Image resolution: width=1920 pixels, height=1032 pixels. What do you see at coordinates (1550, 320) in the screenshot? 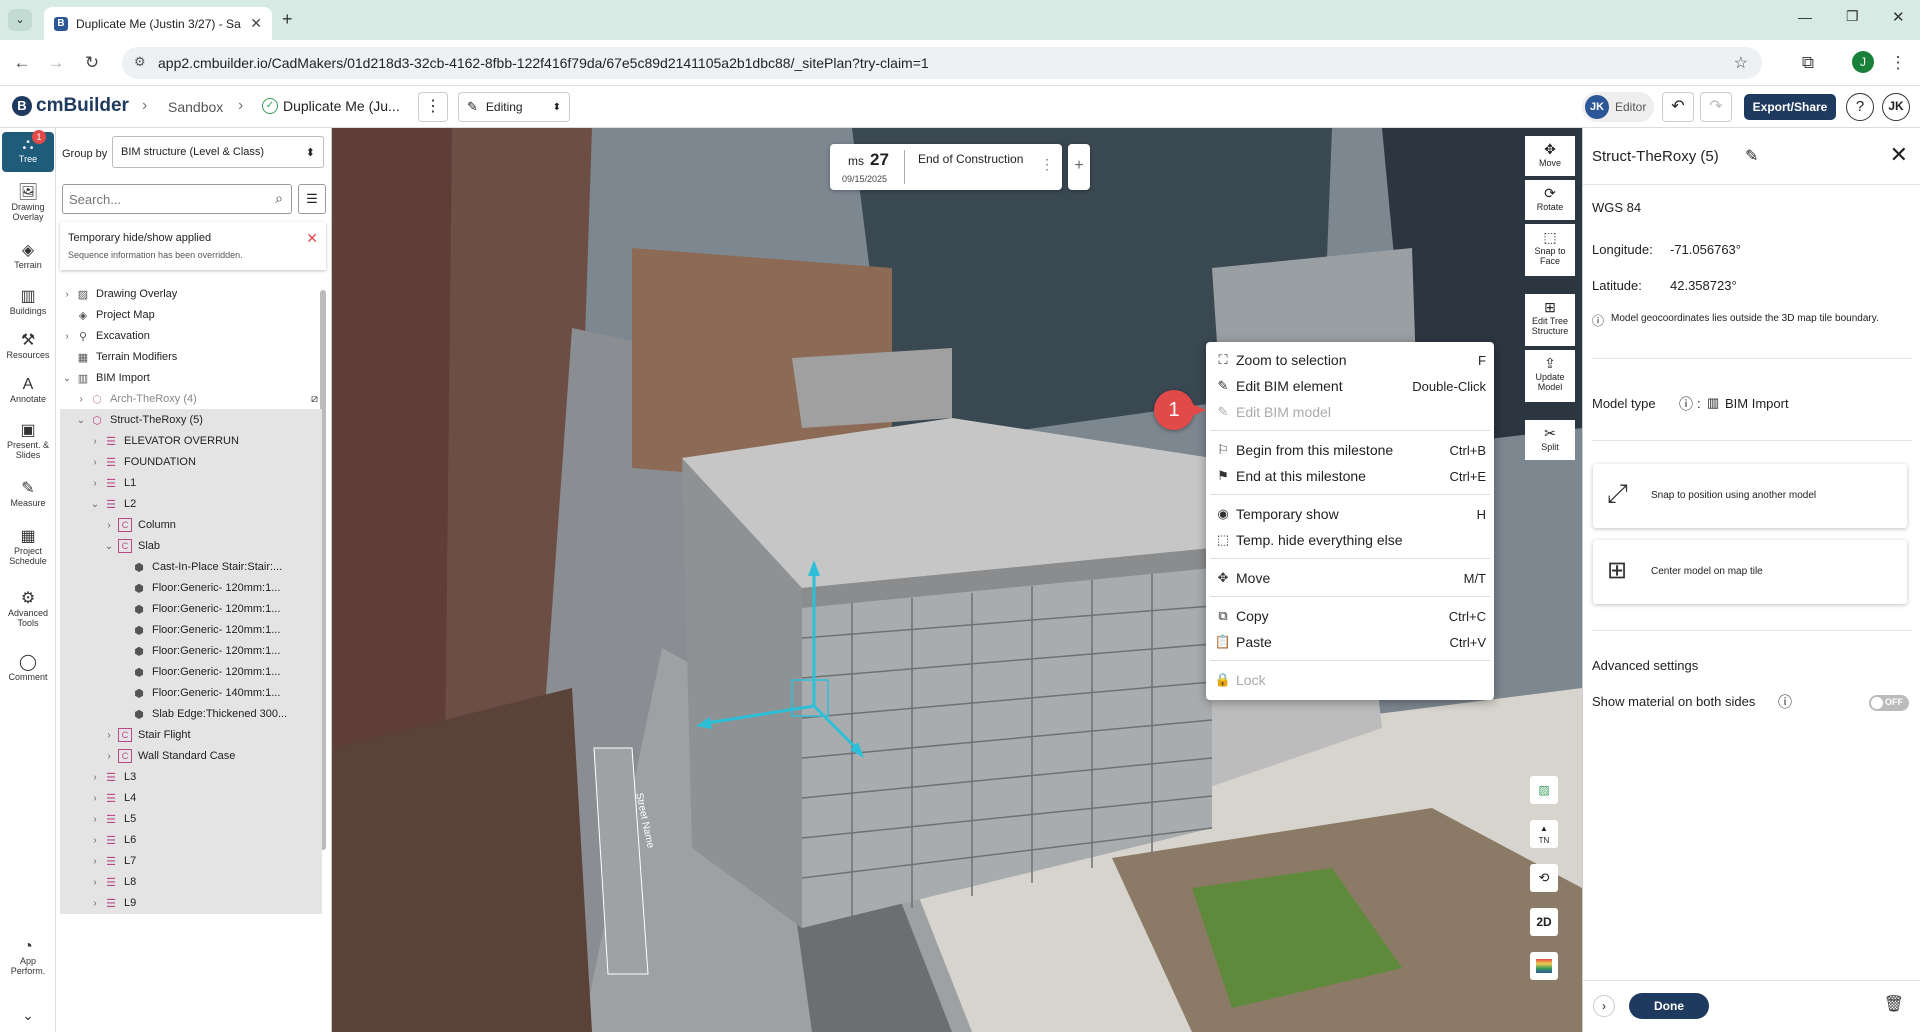
I see `edit-tree-structure-tool: ⊞ Edit Tree Structure` at bounding box center [1550, 320].